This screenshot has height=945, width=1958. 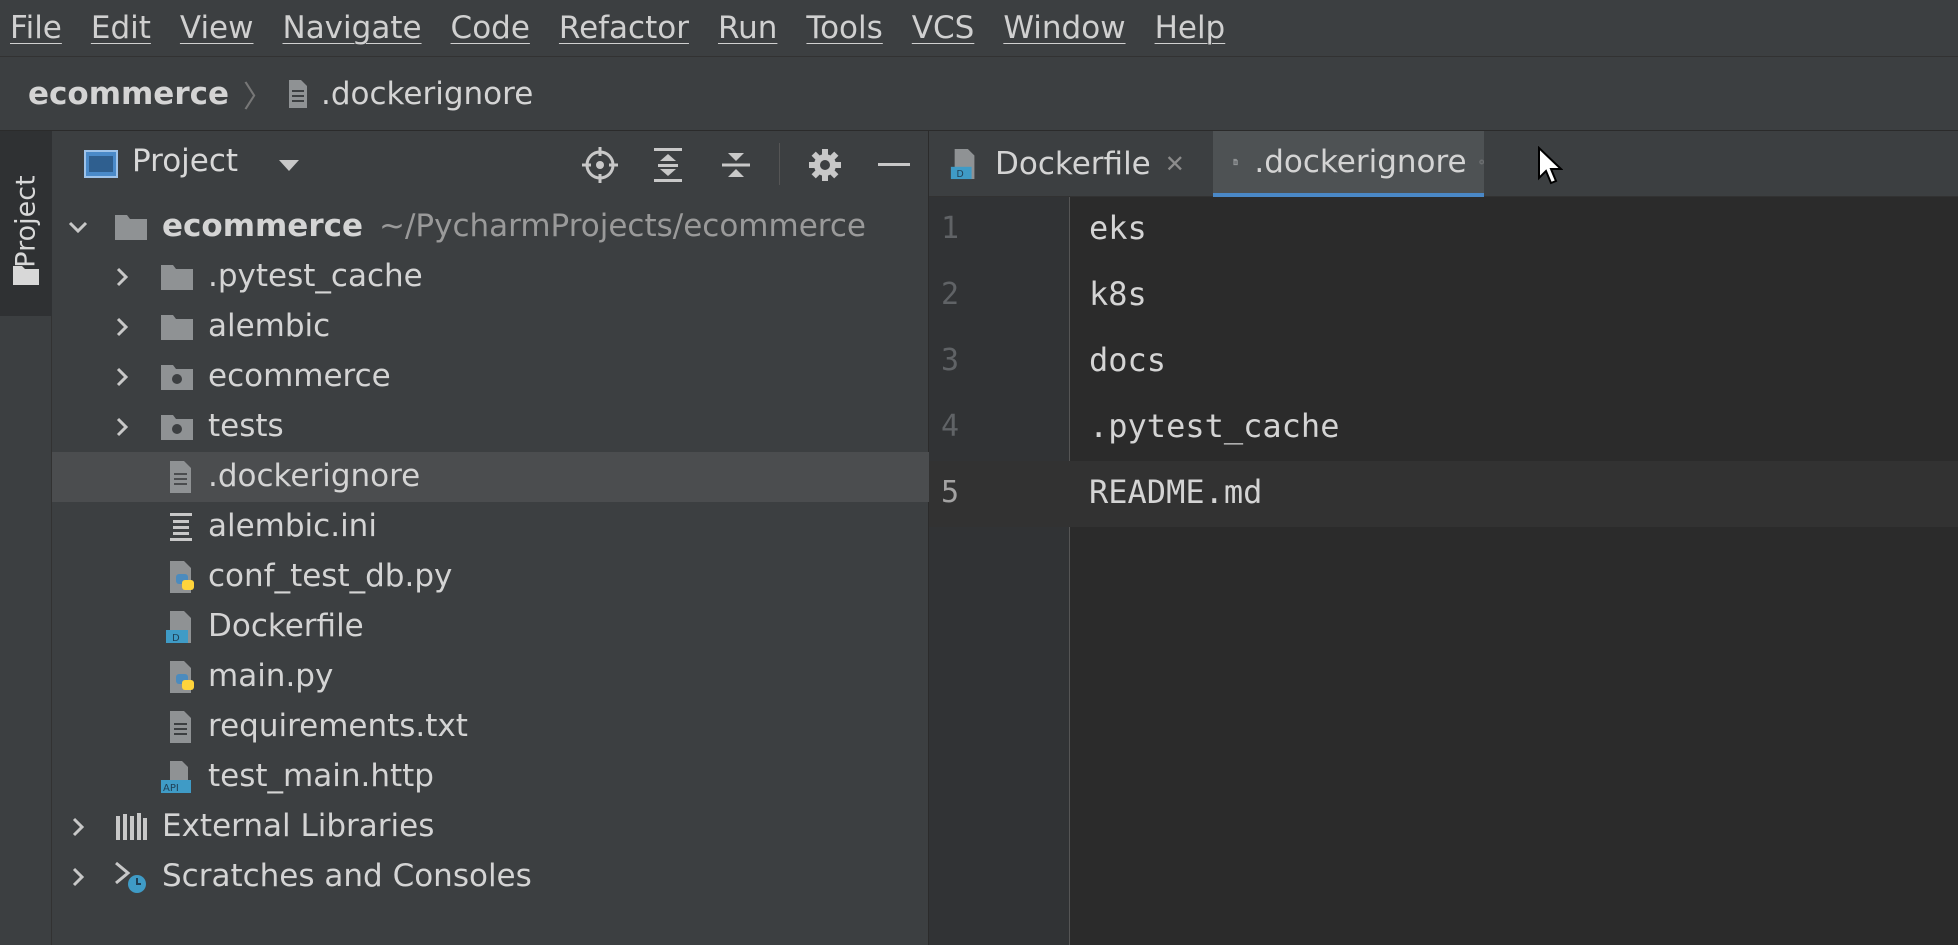 I want to click on tree-item-alembic-ini: alembic.ini, so click(x=490, y=527).